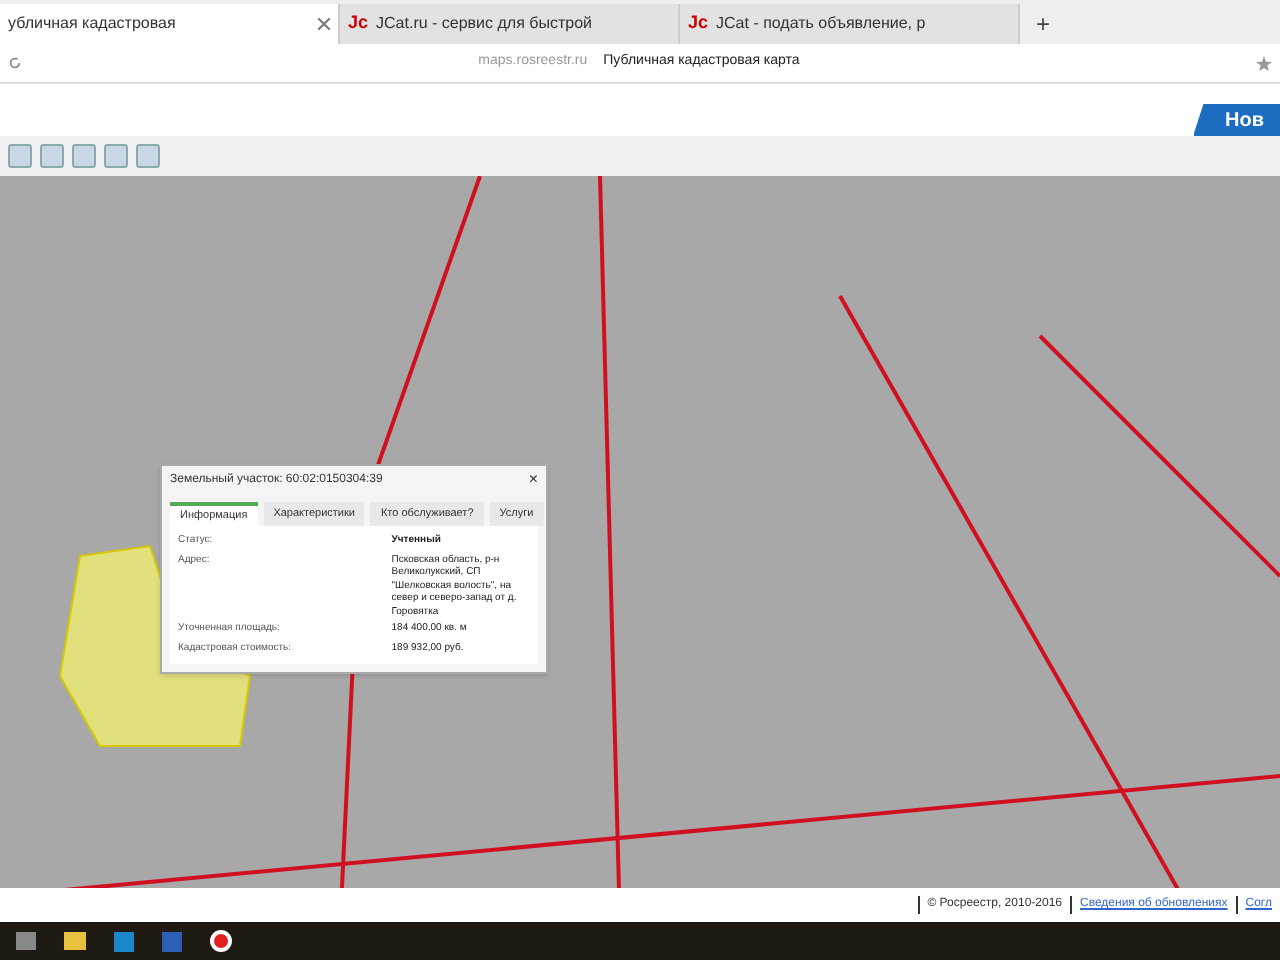 This screenshot has height=960, width=1280. What do you see at coordinates (324, 24) in the screenshot?
I see `close-icon` at bounding box center [324, 24].